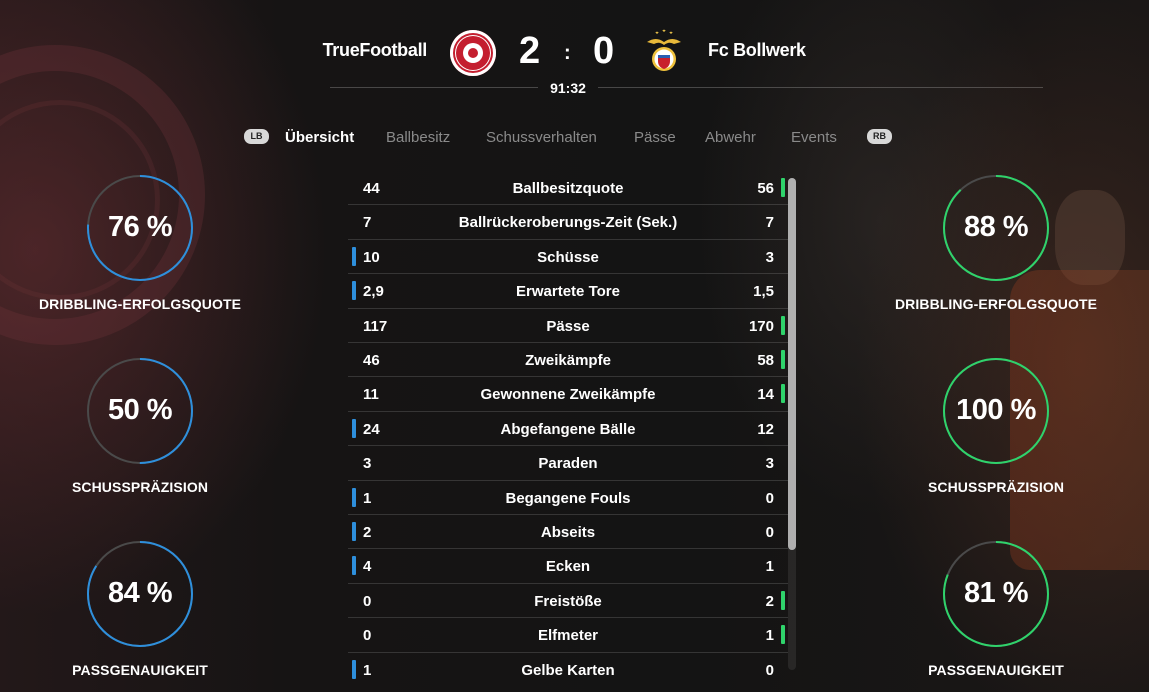 Image resolution: width=1149 pixels, height=692 pixels. Describe the element at coordinates (530, 51) in the screenshot. I see `home-score: 2` at that location.